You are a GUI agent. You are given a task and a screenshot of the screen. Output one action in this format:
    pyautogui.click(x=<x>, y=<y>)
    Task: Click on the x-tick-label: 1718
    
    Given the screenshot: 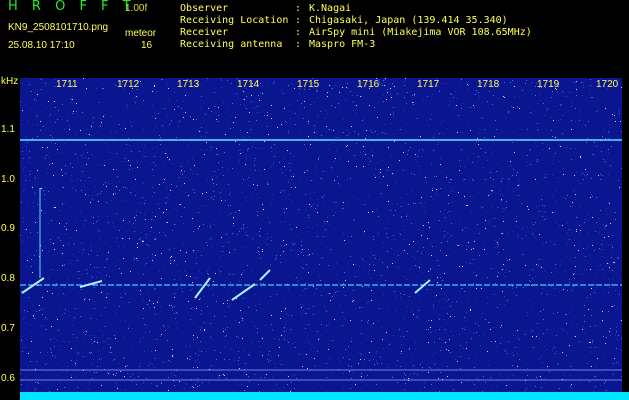 What is the action you would take?
    pyautogui.click(x=488, y=84)
    